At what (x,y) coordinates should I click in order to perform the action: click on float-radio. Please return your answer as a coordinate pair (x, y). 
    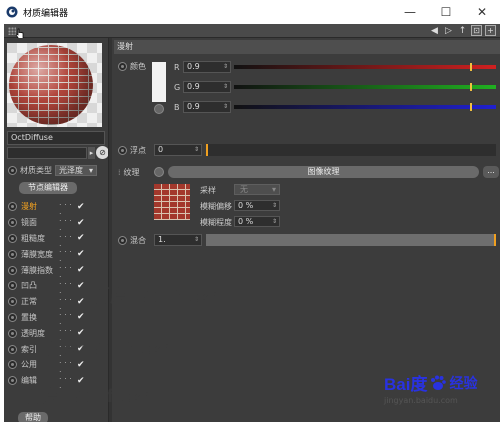
    Looking at the image, I should click on (122, 150).